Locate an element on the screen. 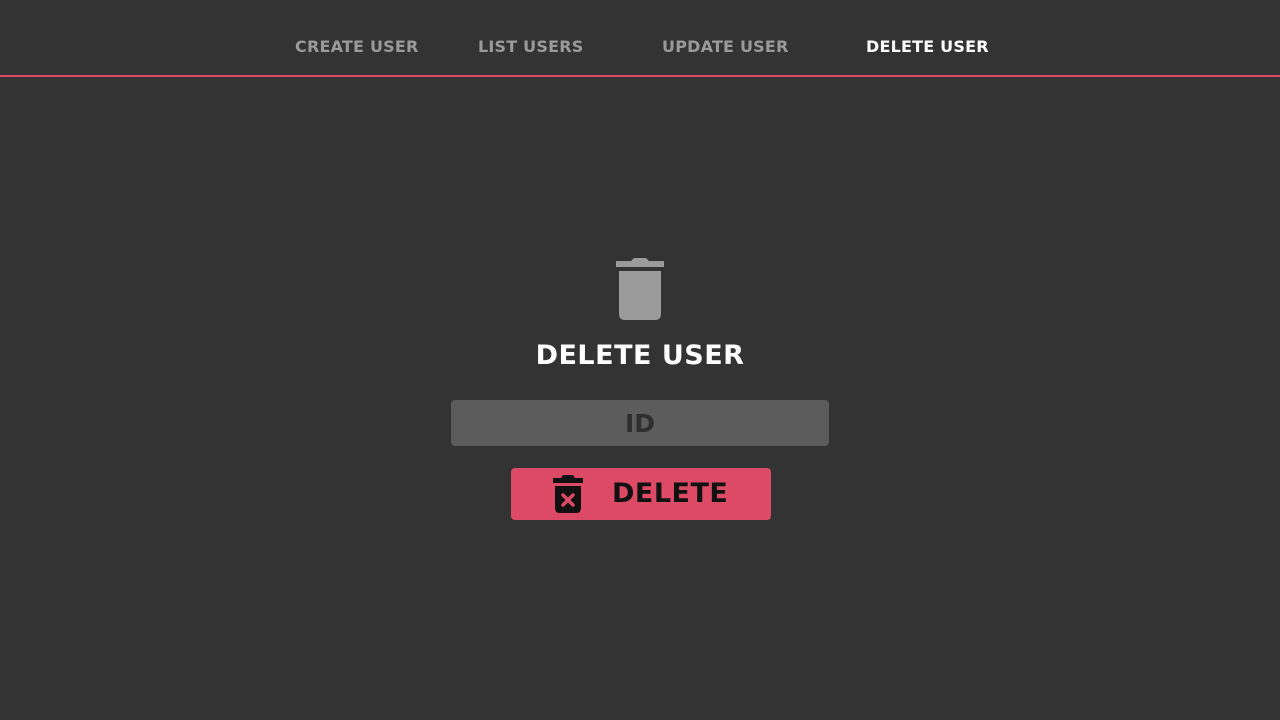  tab-update-user: UPDATE USER is located at coordinates (725, 46).